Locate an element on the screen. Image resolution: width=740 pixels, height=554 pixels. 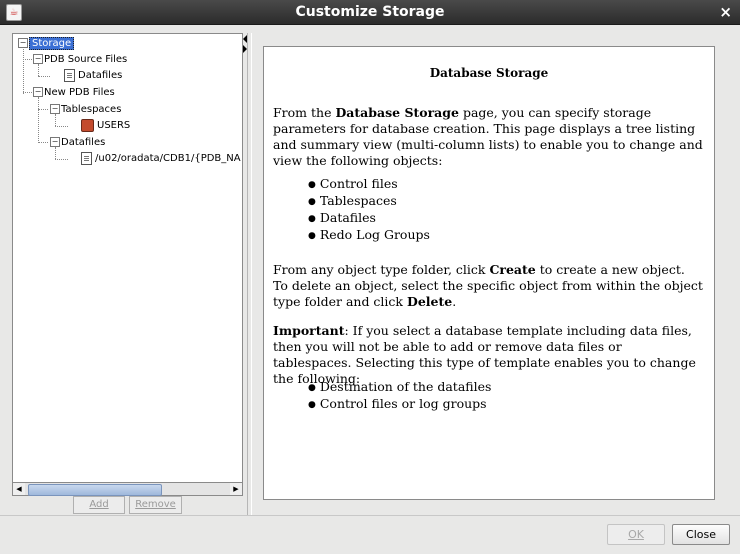
tree-node-new-pdb-files: − New PDB Files is located at coordinates (74, 92).